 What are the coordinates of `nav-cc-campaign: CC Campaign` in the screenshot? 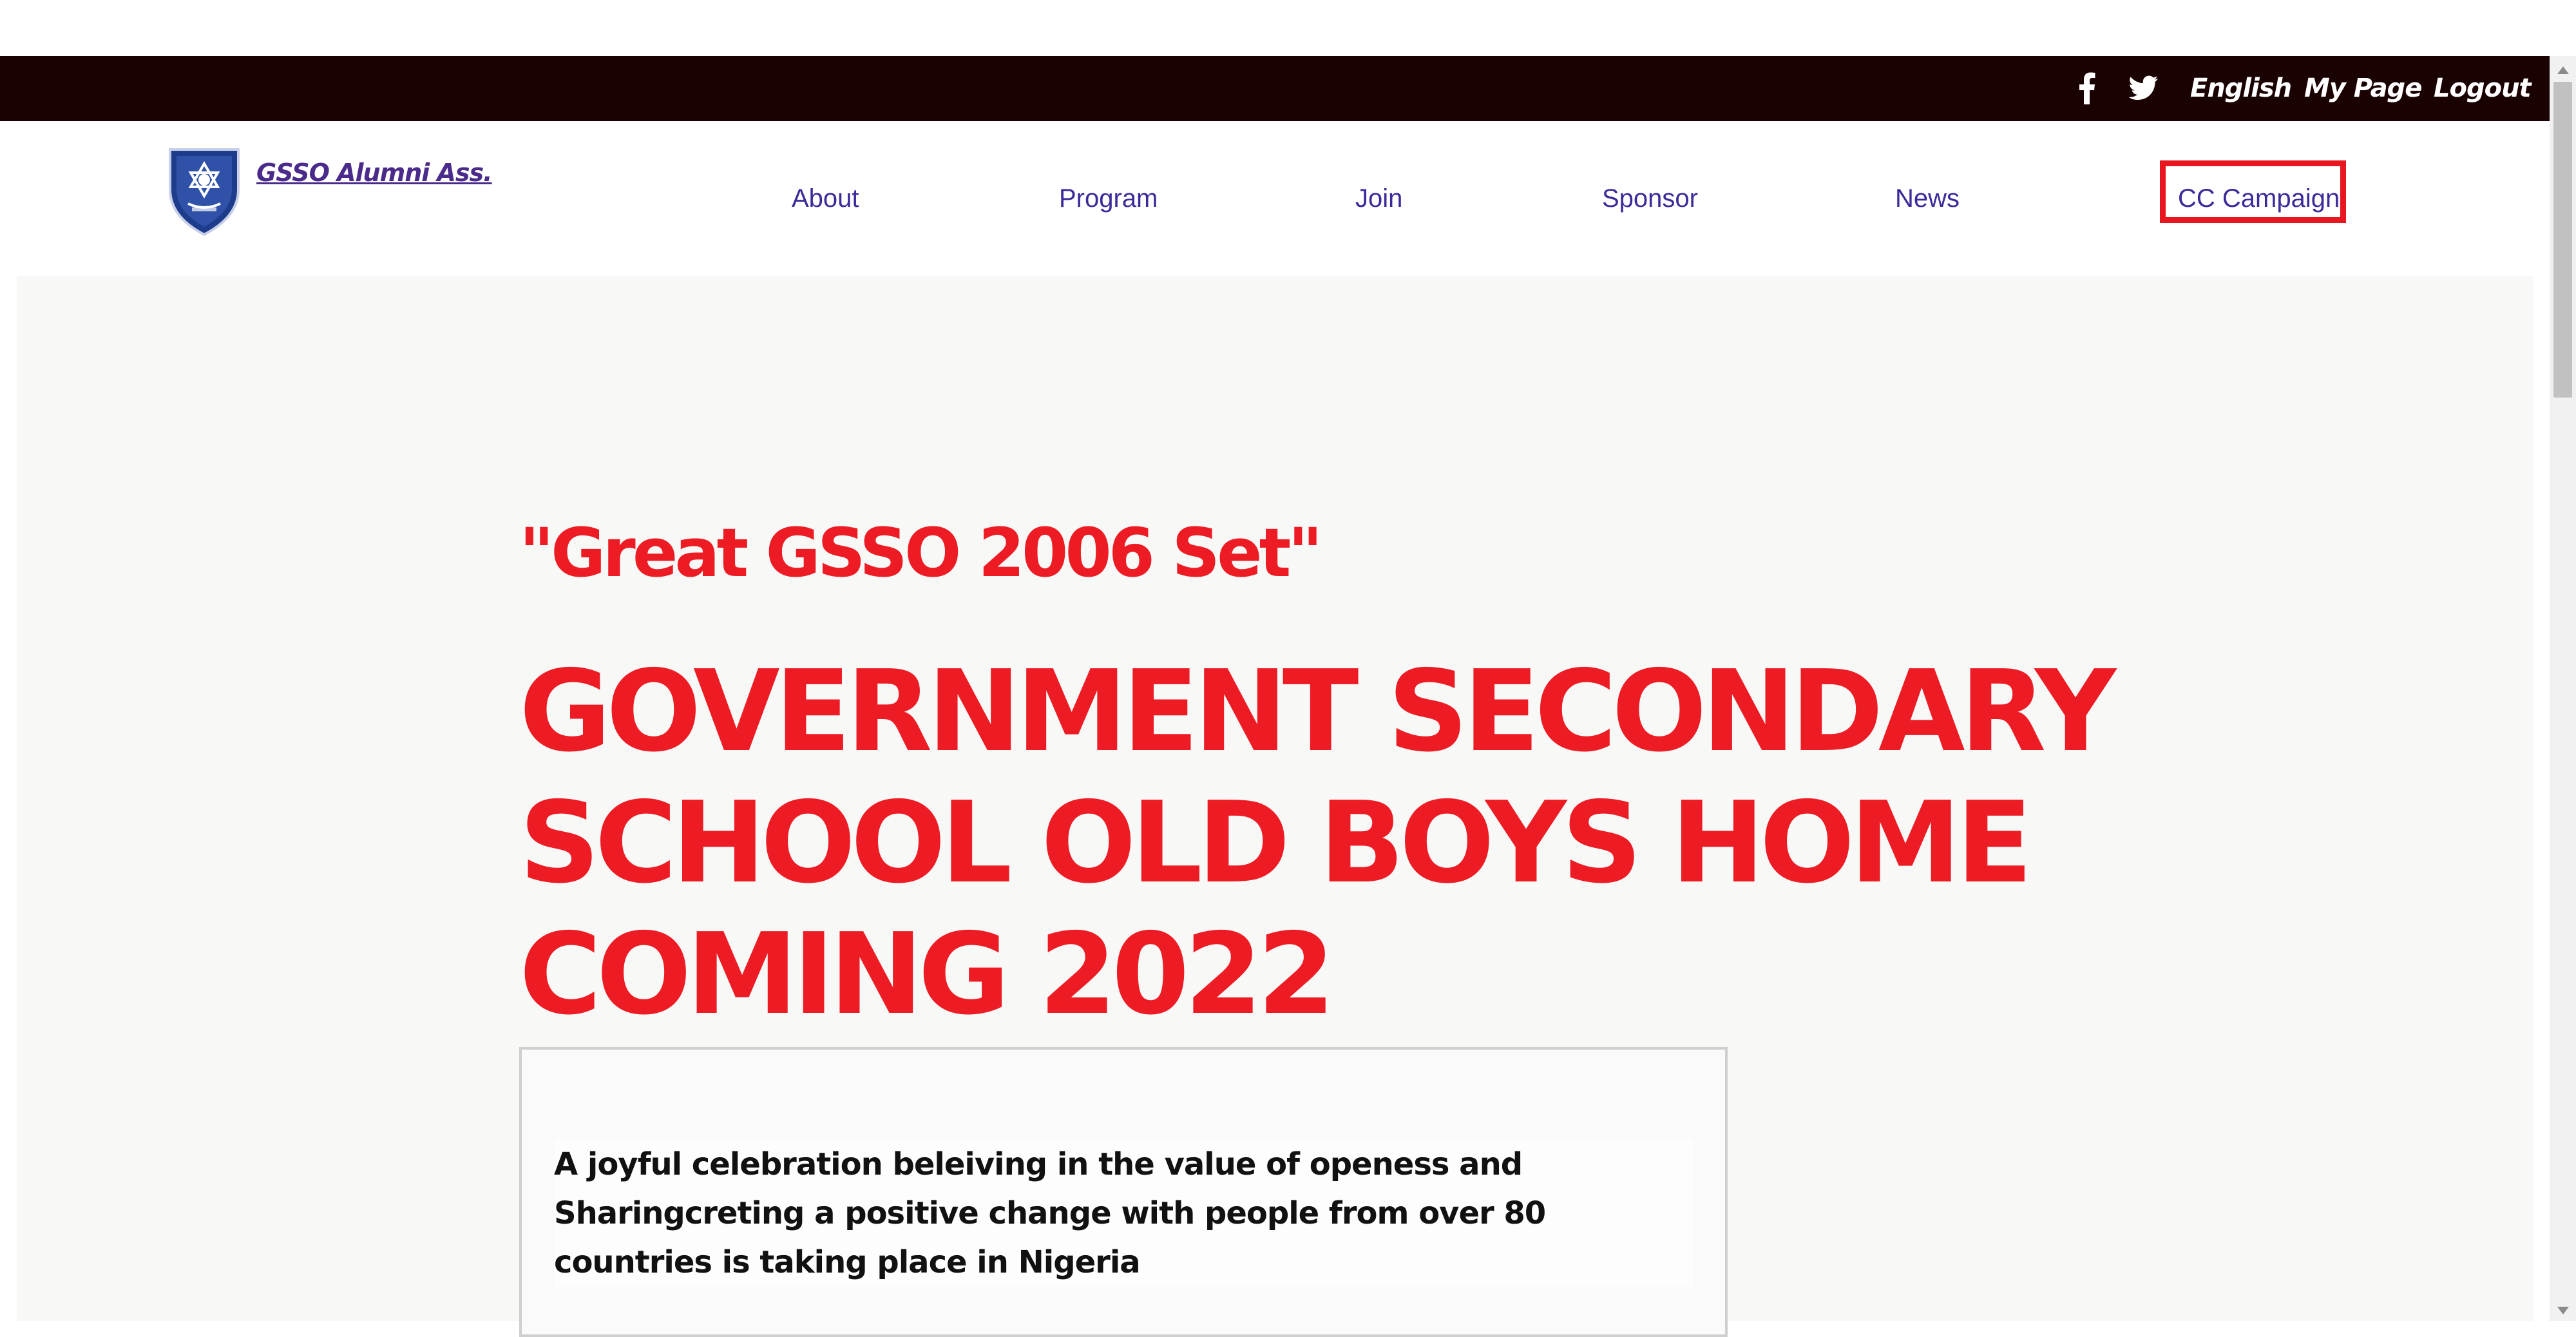 It's located at (2259, 198).